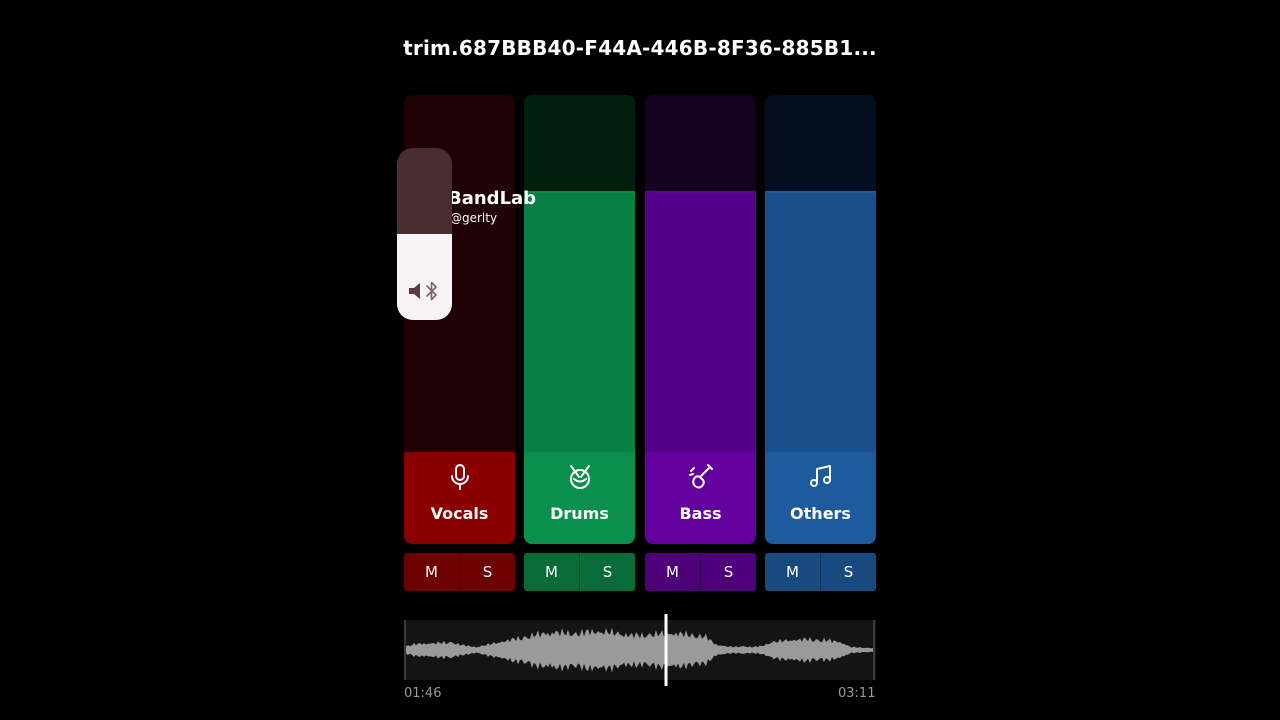 This screenshot has width=1280, height=720. Describe the element at coordinates (580, 477) in the screenshot. I see `drum-icon` at that location.